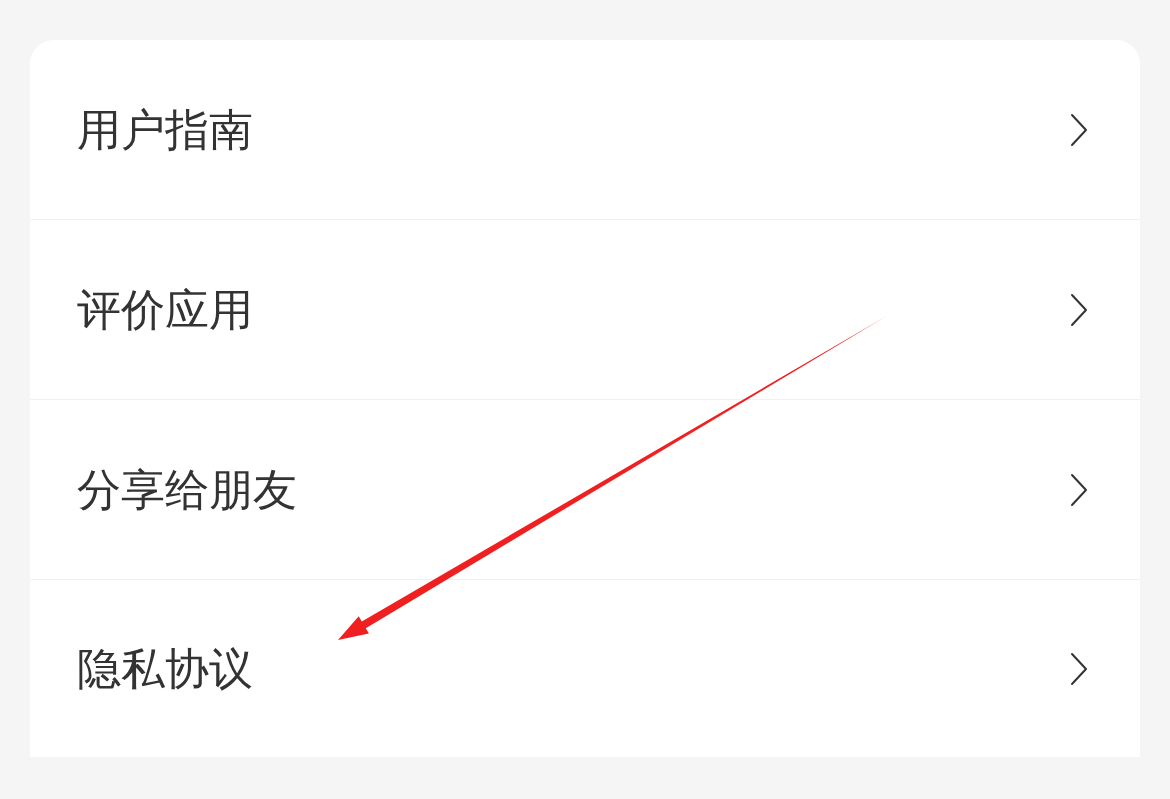 The height and width of the screenshot is (799, 1170). I want to click on menu-item-label: 用户指南, so click(165, 129).